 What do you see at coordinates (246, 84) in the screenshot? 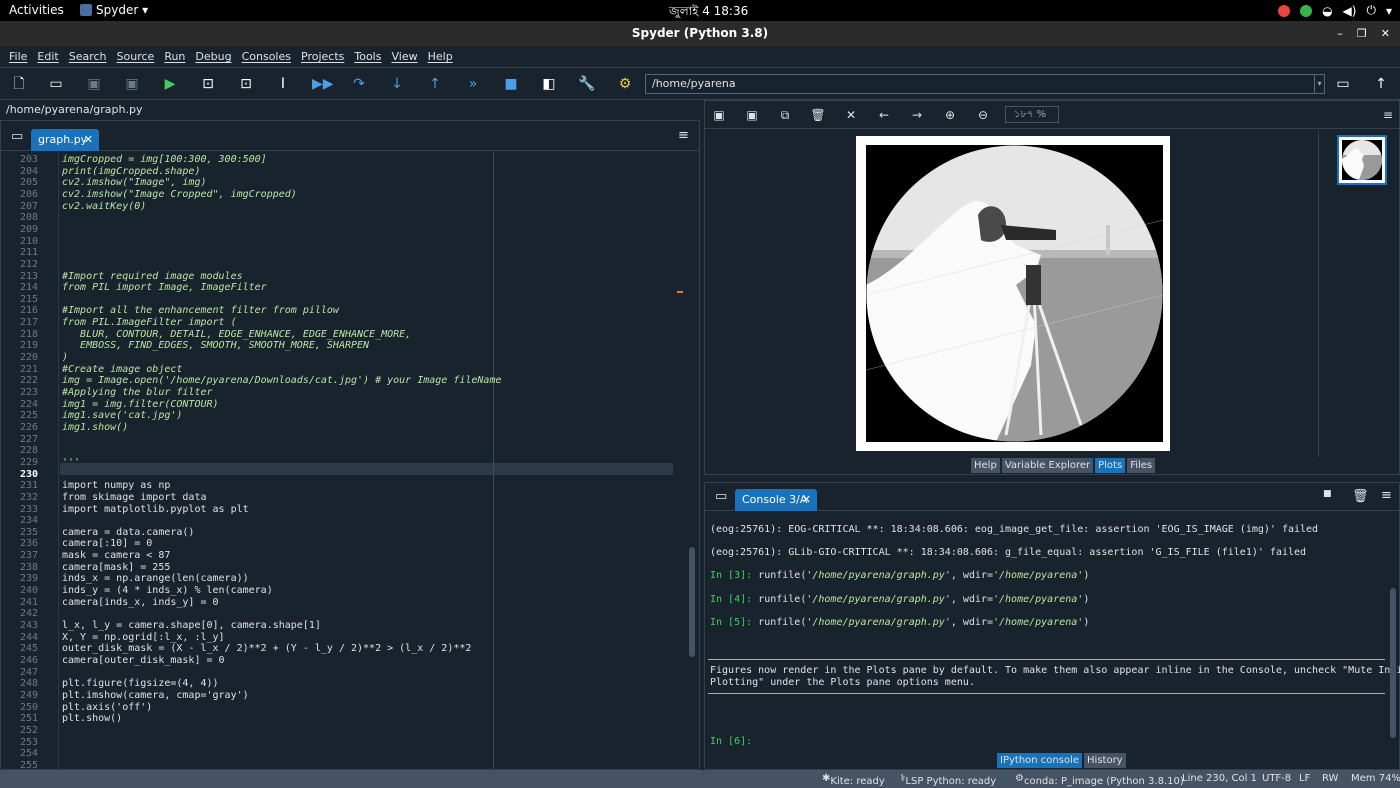
I see `run-cell-advance-icon: ⊡` at bounding box center [246, 84].